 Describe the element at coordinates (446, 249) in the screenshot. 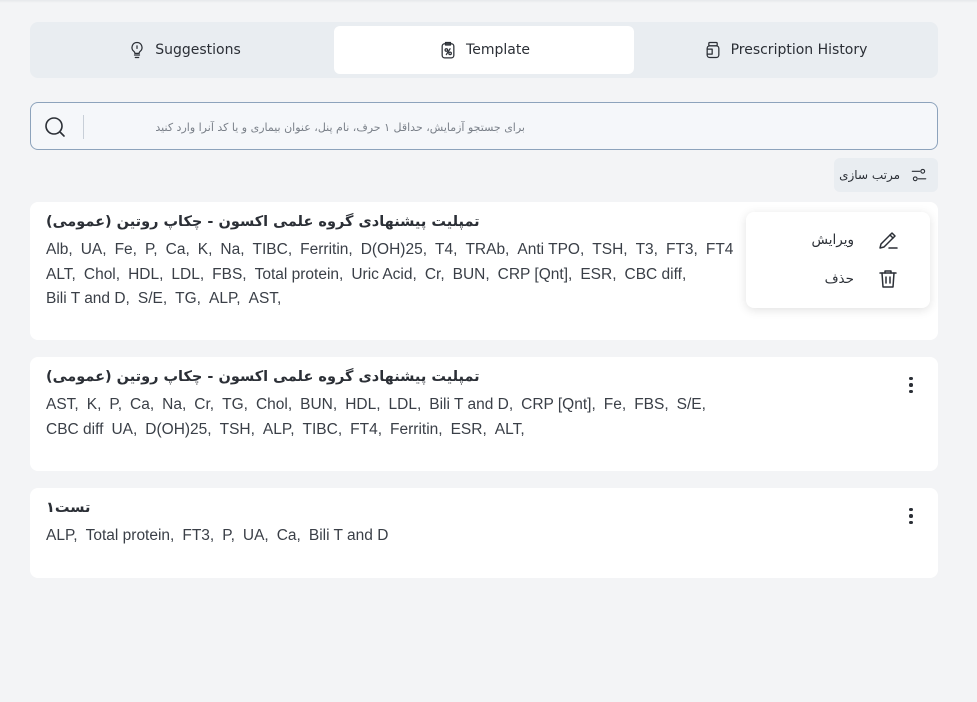

I see `test-item: T4,` at that location.